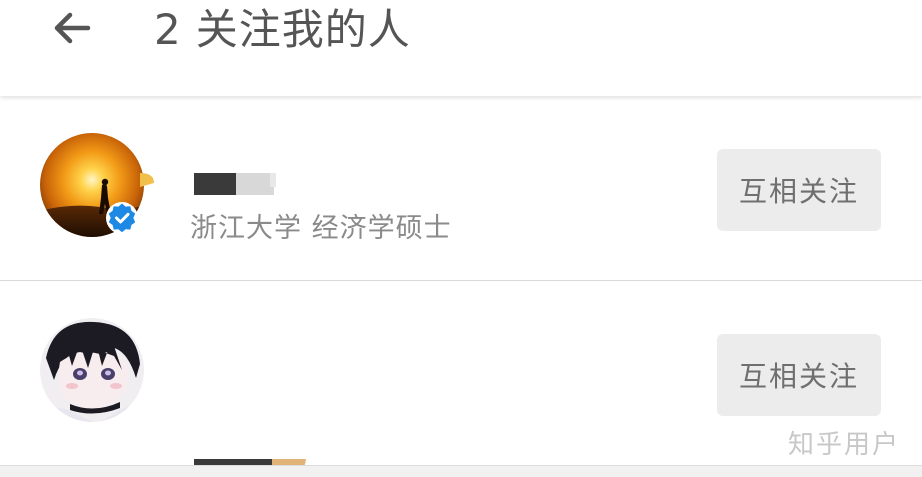  Describe the element at coordinates (168, 29) in the screenshot. I see `follower-count: 2` at that location.